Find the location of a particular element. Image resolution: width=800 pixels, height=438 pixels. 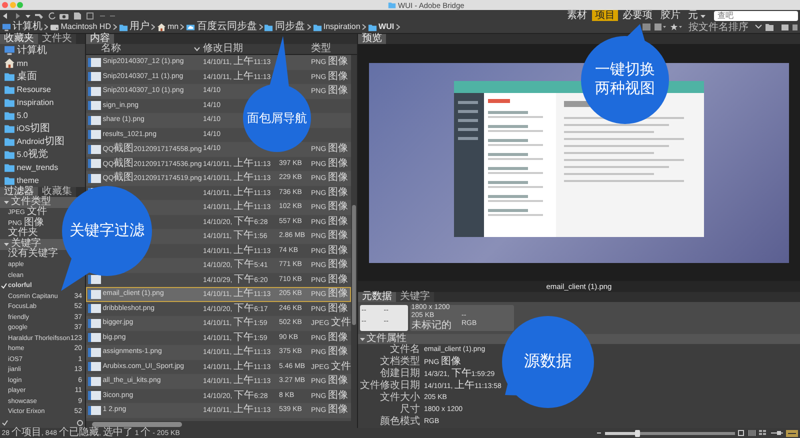

computer-icon is located at coordinates (9, 50).